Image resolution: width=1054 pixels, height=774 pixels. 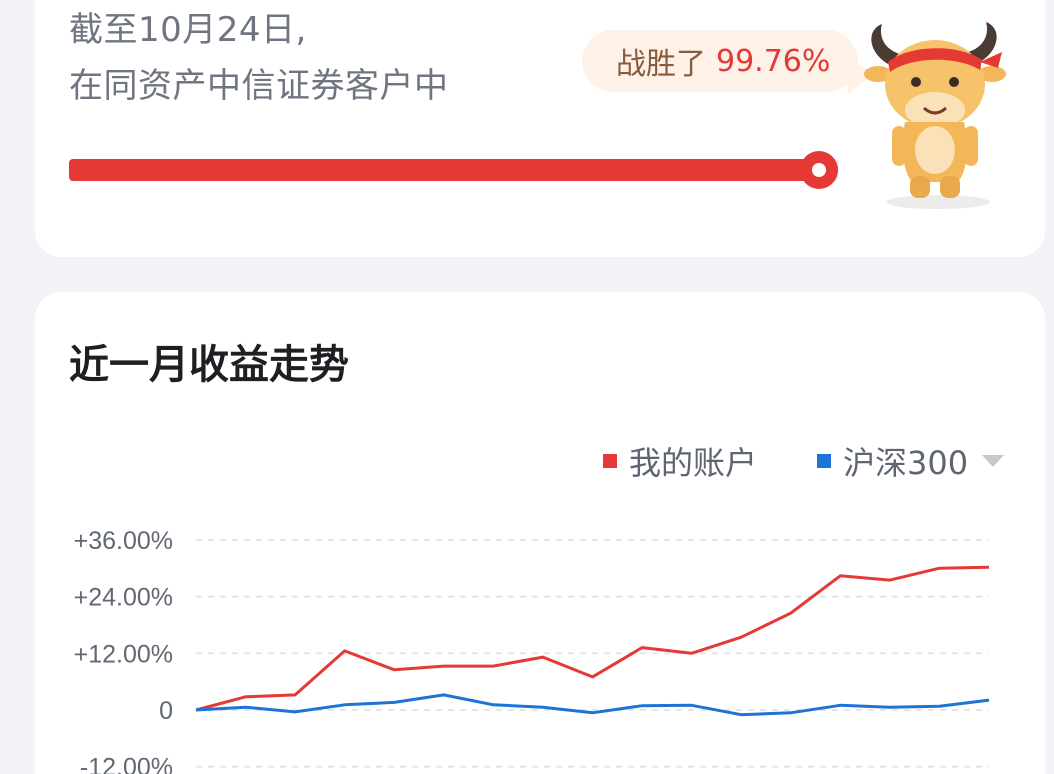 I want to click on legend-label-account: 我的账户, so click(x=693, y=463).